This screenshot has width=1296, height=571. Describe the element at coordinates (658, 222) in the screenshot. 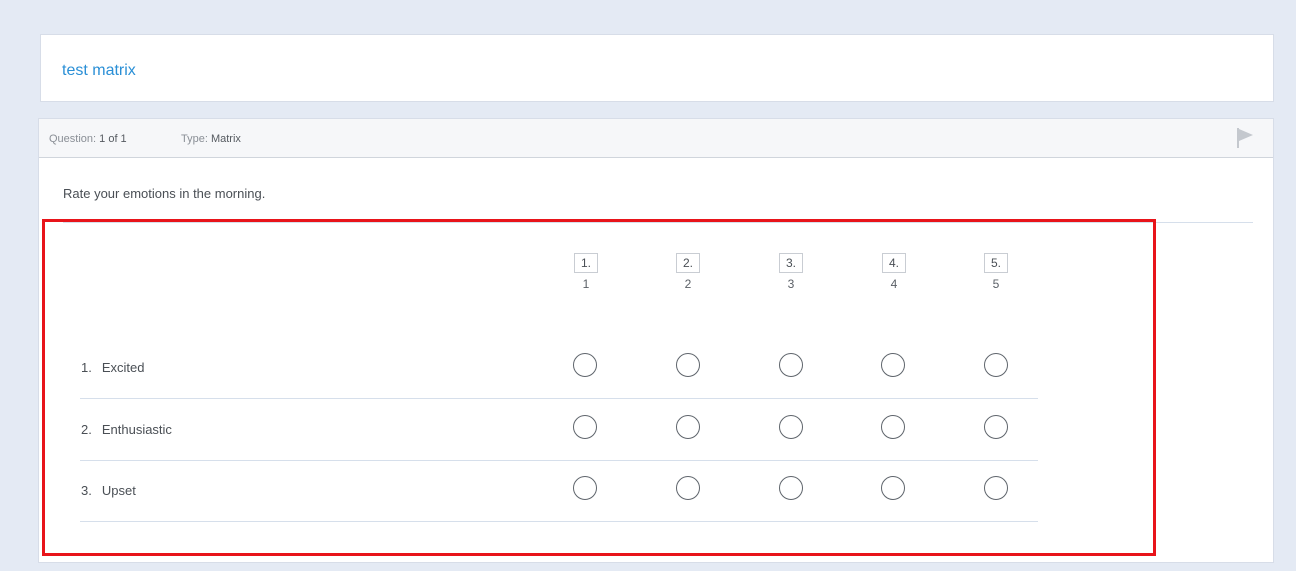

I see `divider` at that location.